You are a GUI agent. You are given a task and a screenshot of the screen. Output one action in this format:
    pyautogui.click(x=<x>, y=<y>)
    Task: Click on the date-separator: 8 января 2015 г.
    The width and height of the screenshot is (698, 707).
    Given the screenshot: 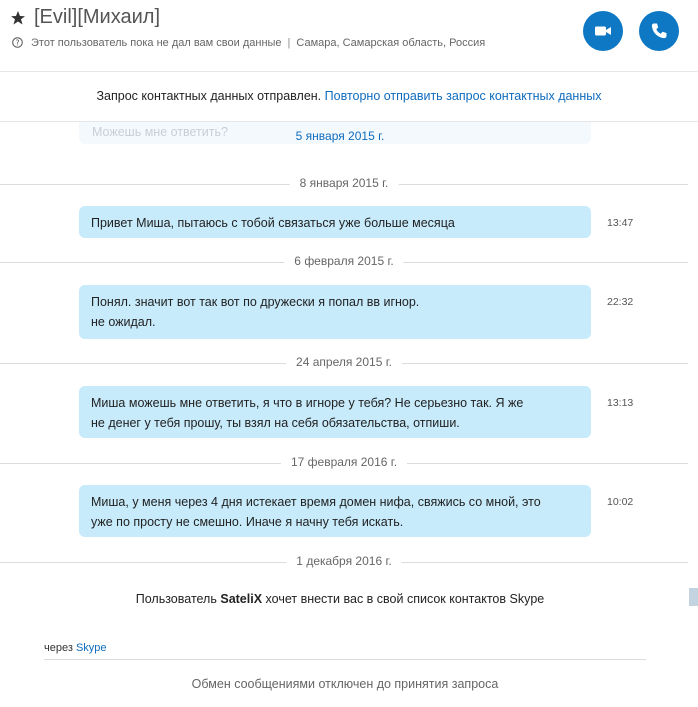 What is the action you would take?
    pyautogui.click(x=344, y=183)
    